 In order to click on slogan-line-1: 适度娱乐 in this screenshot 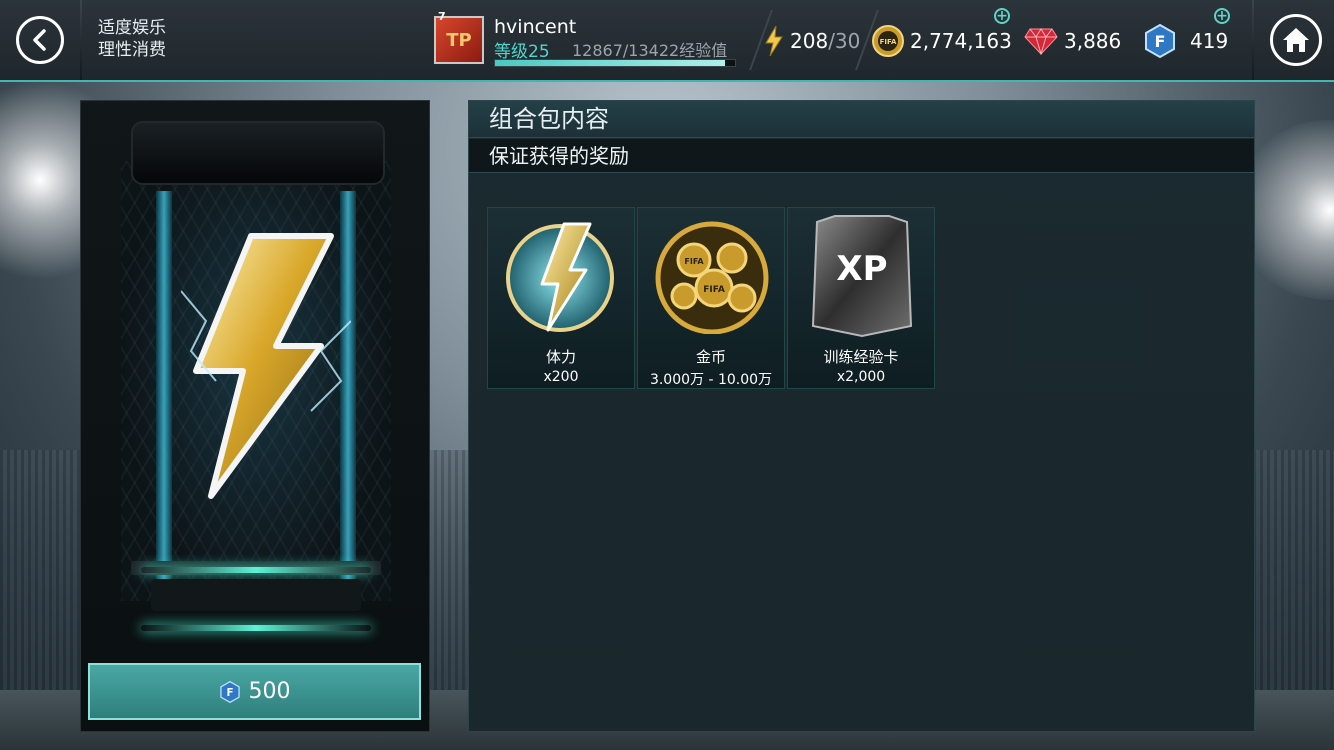, I will do `click(132, 28)`.